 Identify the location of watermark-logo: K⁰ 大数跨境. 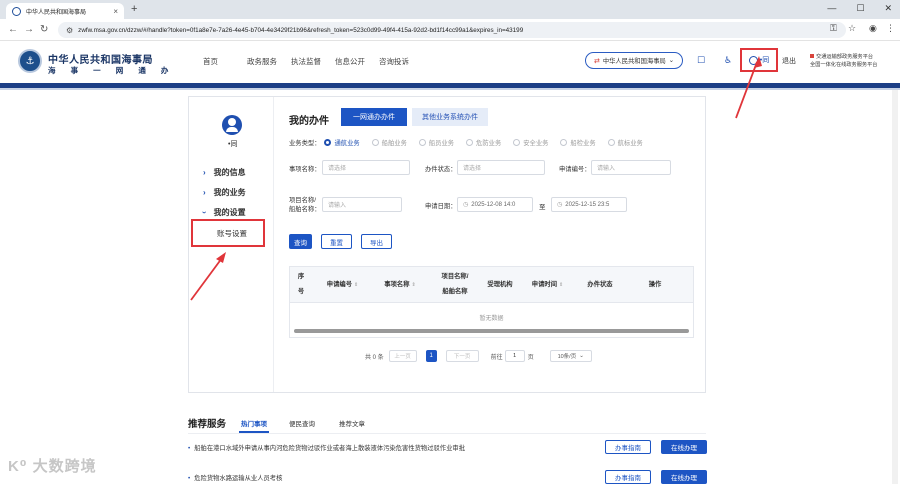
(52, 465).